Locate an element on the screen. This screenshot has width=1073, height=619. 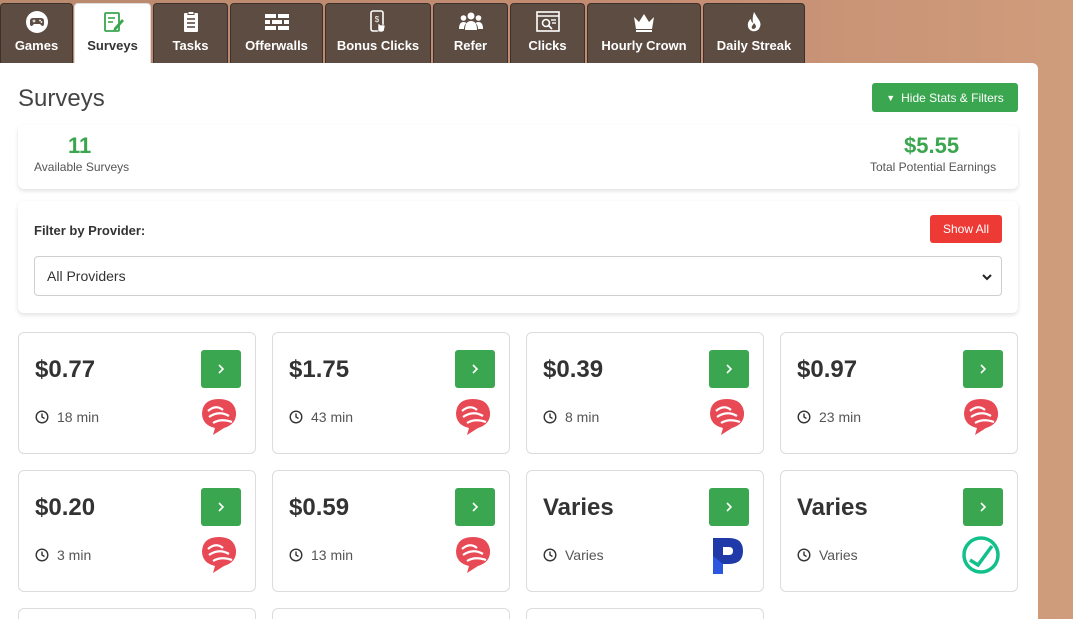
survey-duration-text: 3 min is located at coordinates (74, 555).